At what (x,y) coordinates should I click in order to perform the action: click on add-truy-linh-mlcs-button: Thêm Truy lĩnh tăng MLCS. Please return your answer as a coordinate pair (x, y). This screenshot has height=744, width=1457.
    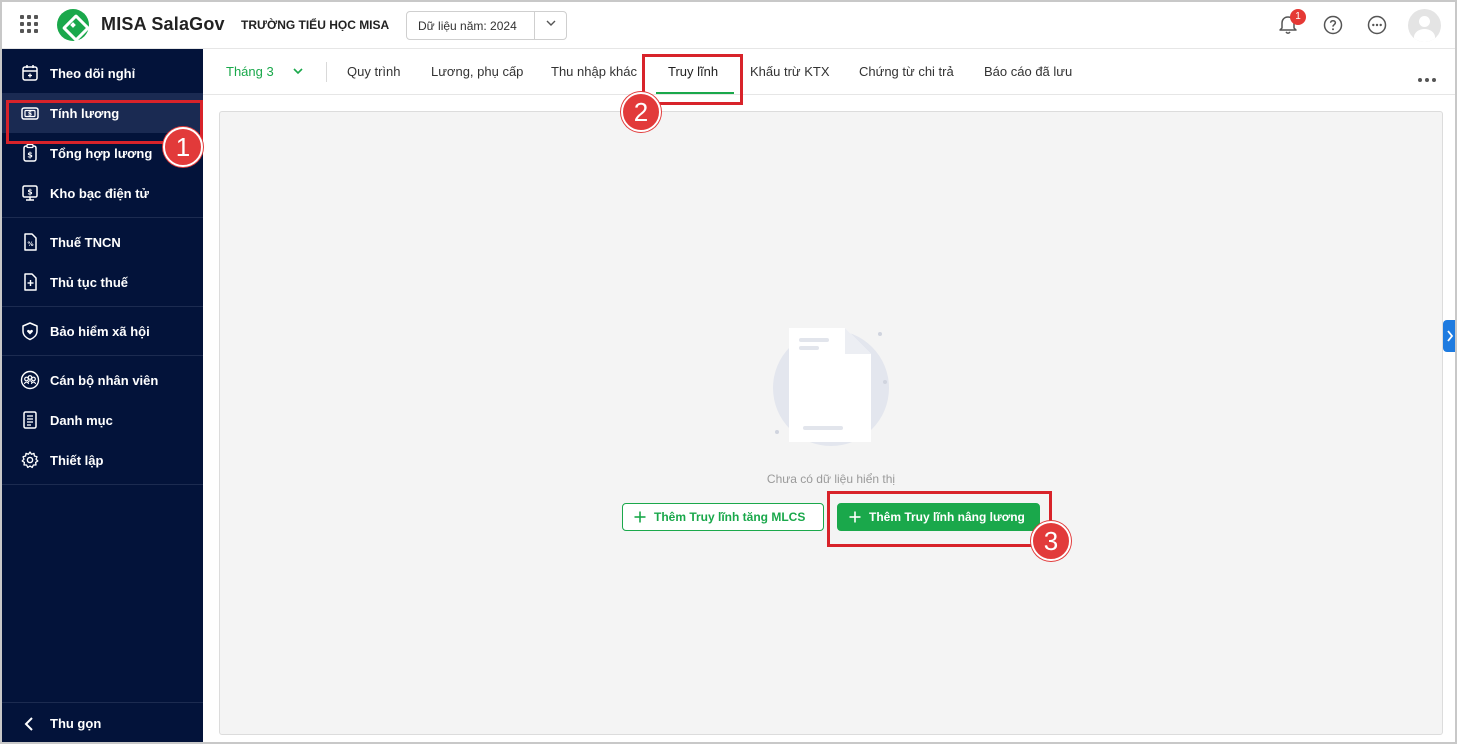
    Looking at the image, I should click on (723, 517).